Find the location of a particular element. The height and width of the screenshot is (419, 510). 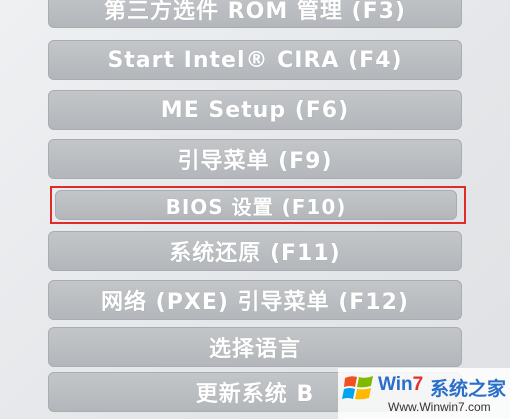

menu-item-boot-menu: 引导菜单 (F9) is located at coordinates (255, 159).